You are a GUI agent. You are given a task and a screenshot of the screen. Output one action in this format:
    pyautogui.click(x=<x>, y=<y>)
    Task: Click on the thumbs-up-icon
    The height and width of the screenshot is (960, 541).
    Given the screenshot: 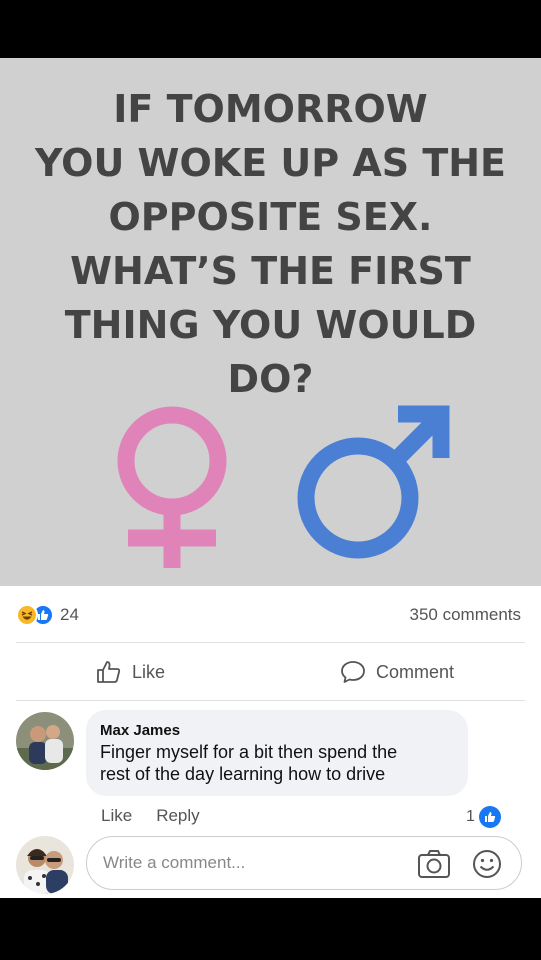 What is the action you would take?
    pyautogui.click(x=109, y=672)
    